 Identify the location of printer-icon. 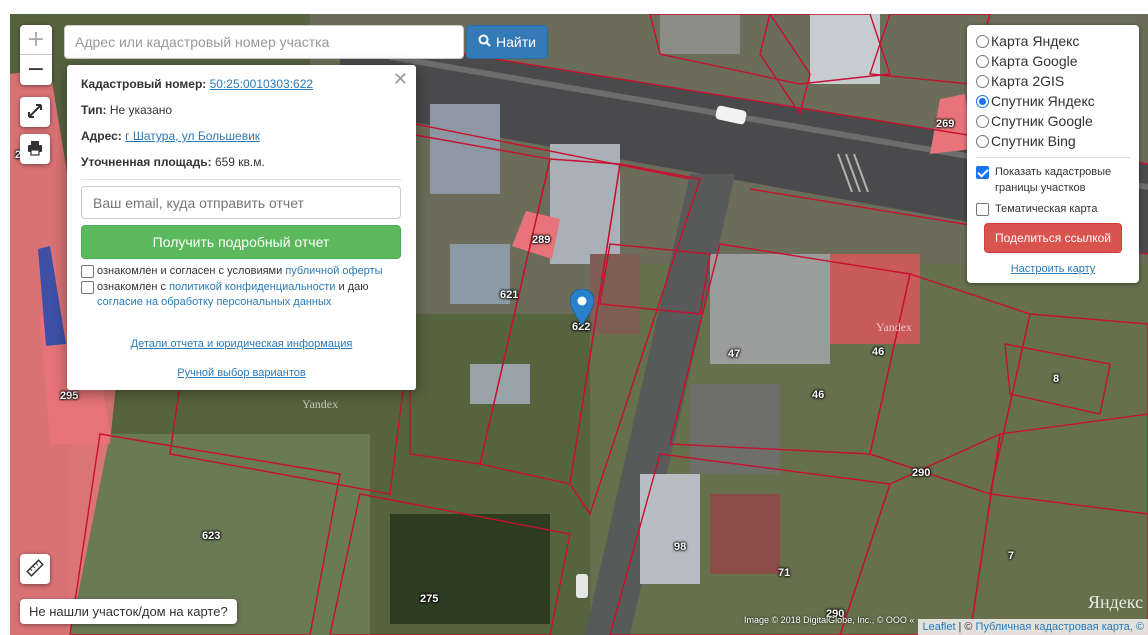
(35, 149).